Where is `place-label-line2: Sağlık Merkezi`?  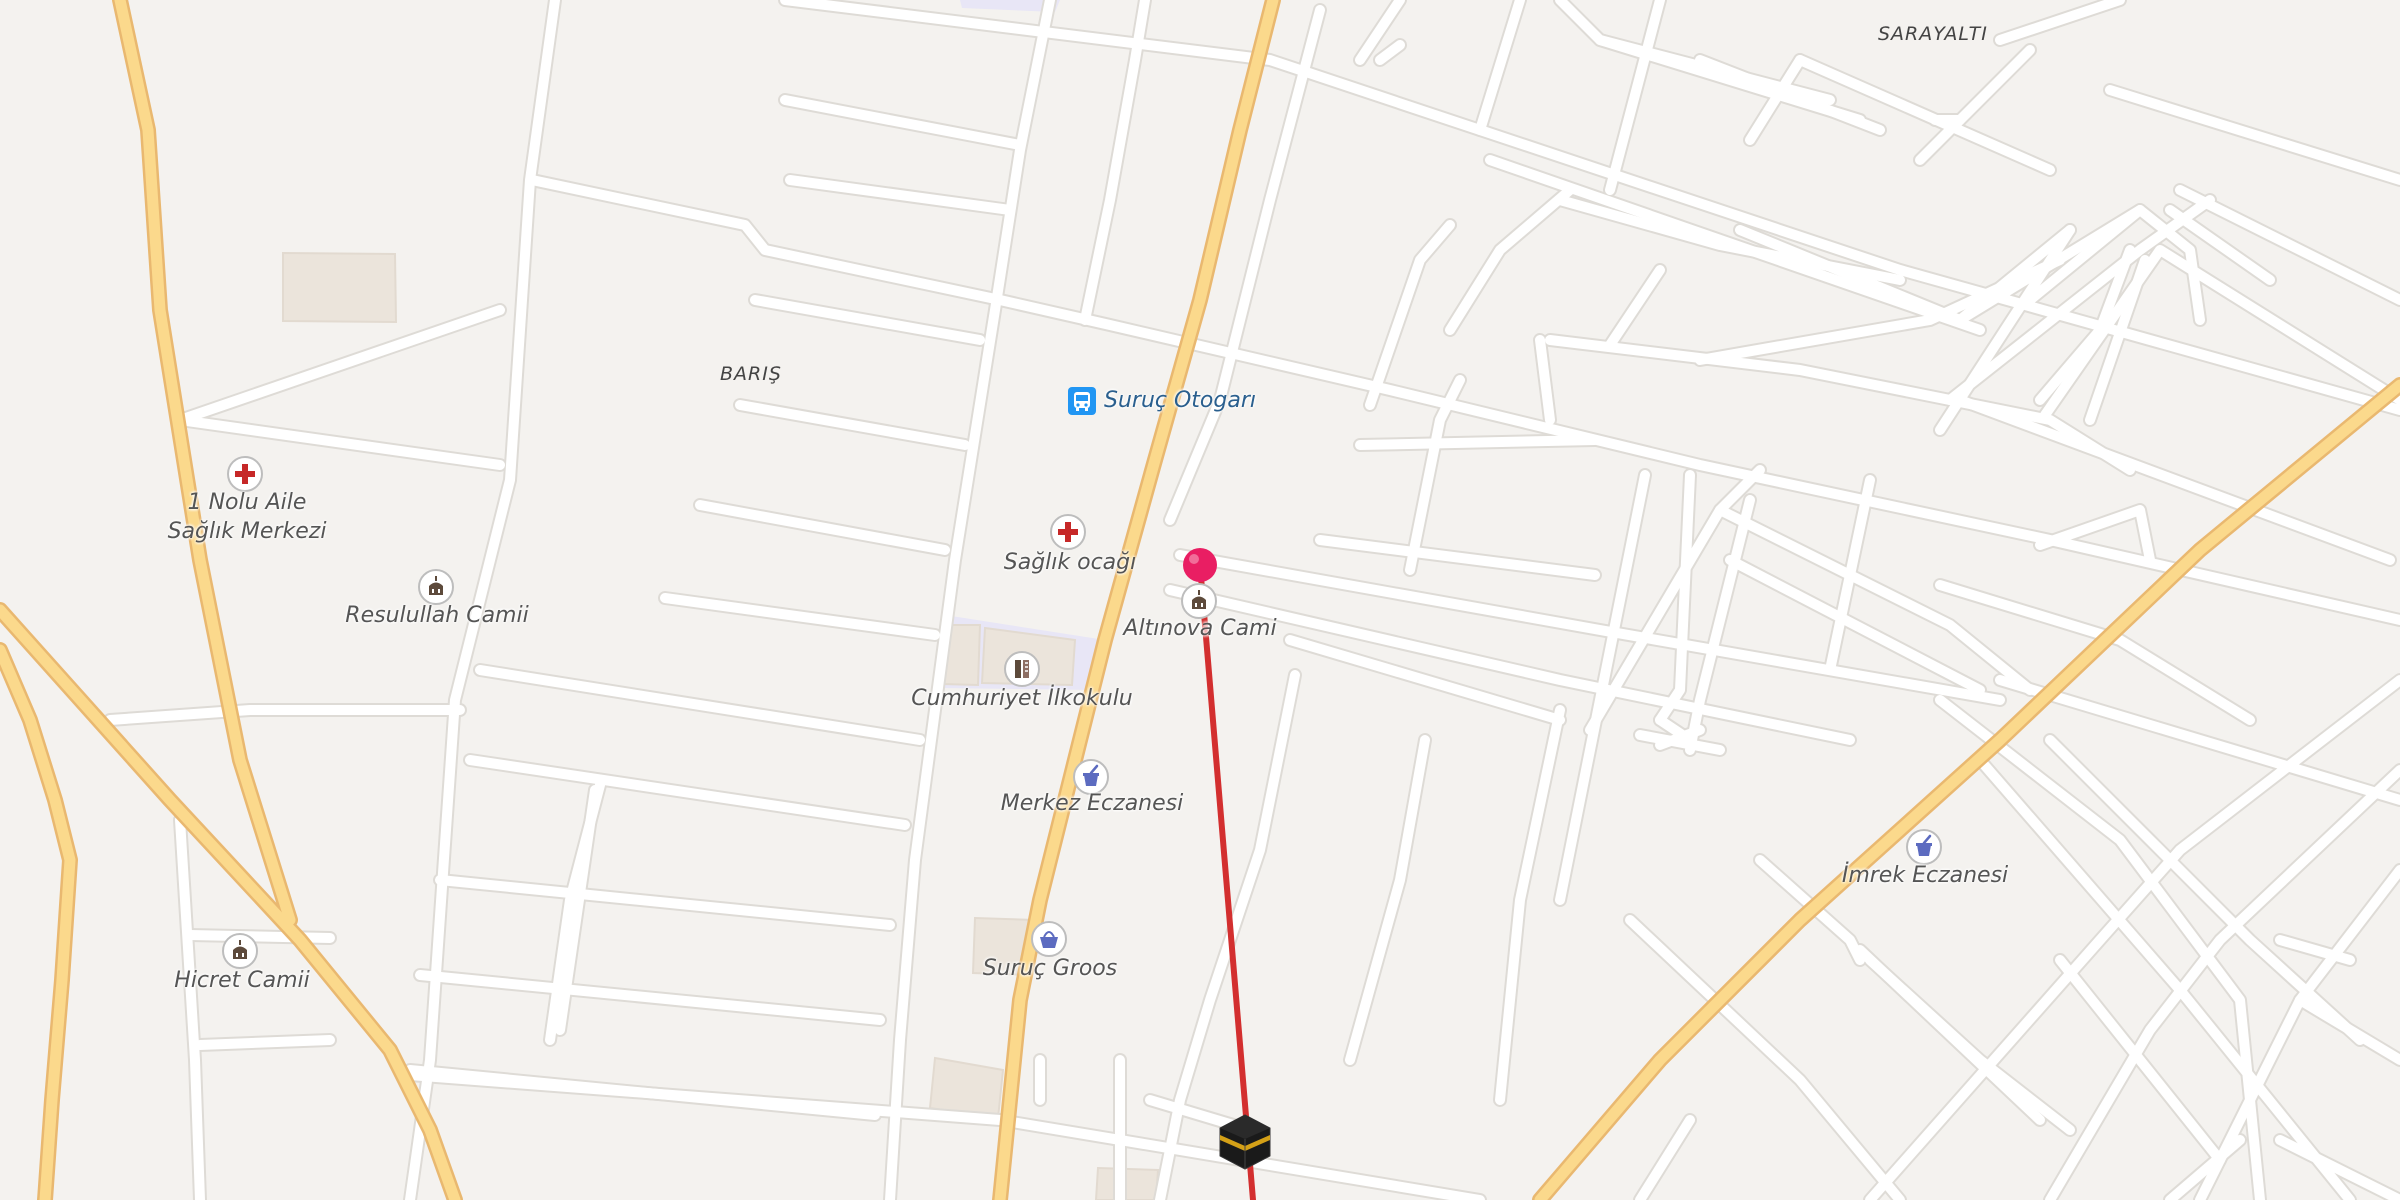
place-label-line2: Sağlık Merkezi is located at coordinates (247, 531).